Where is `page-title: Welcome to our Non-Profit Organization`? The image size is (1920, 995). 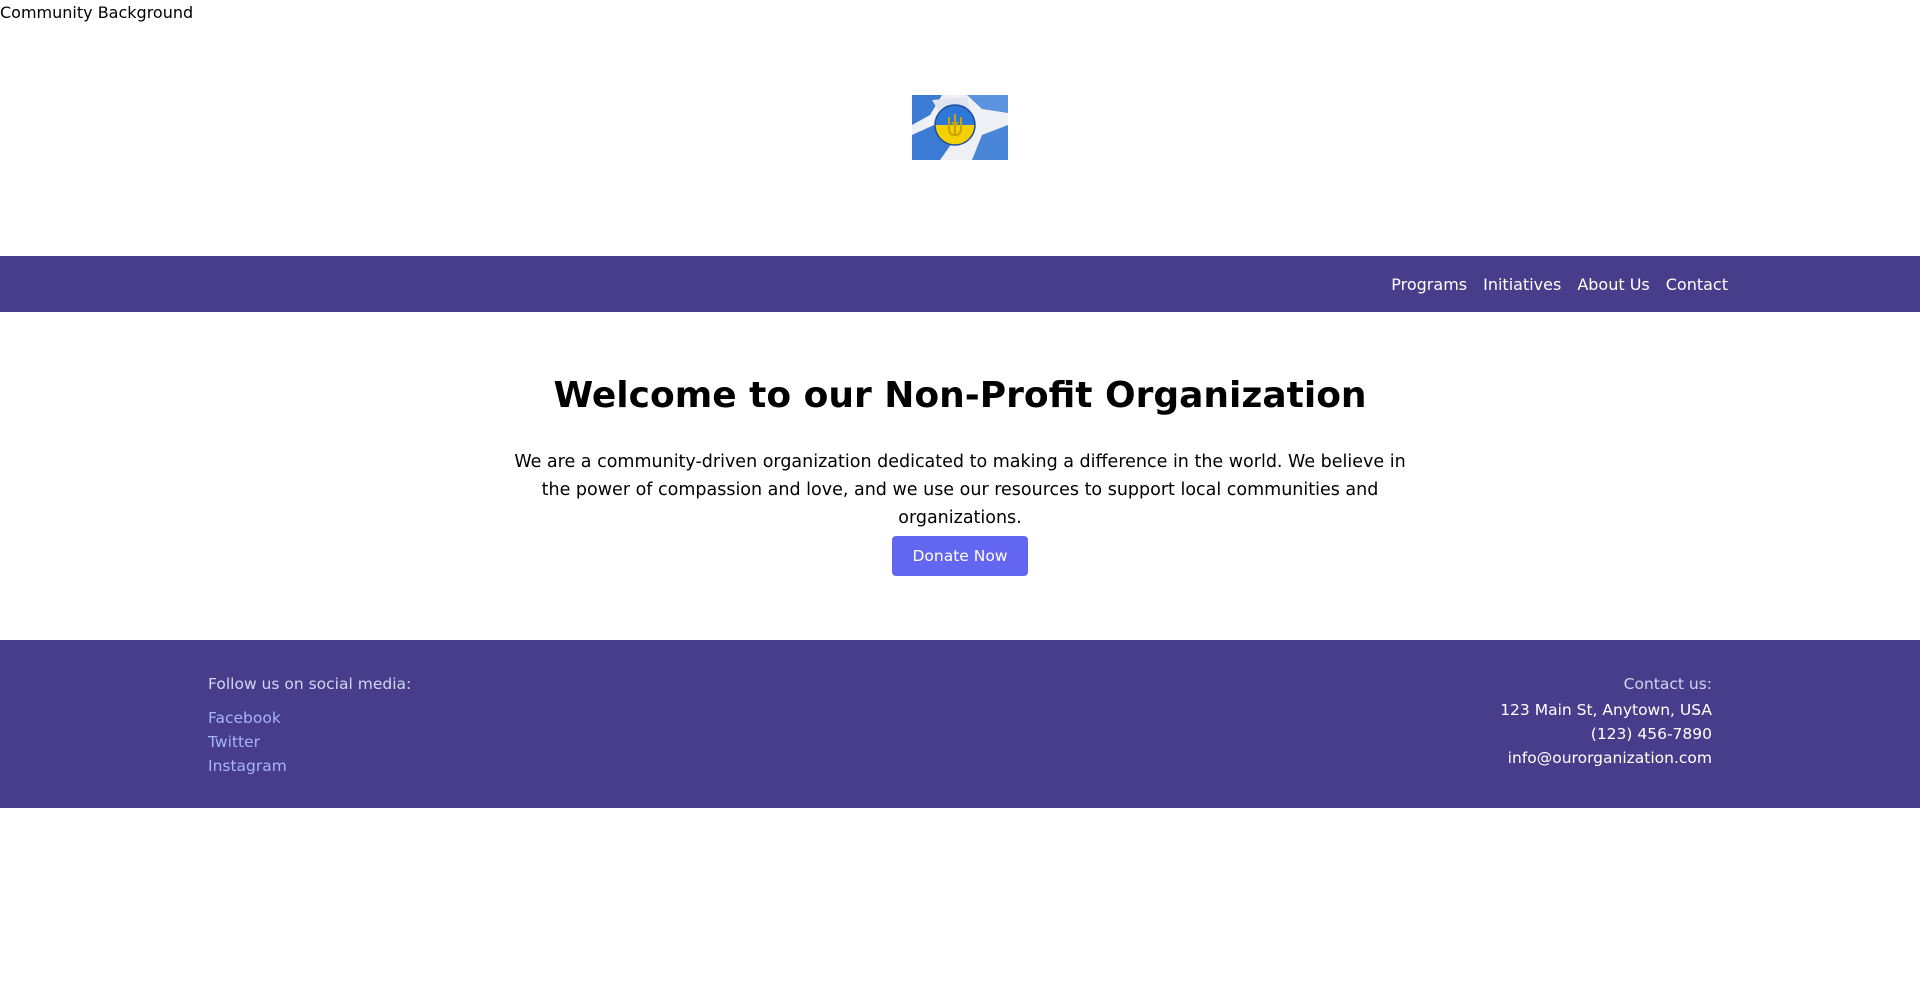 page-title: Welcome to our Non-Profit Organization is located at coordinates (960, 395).